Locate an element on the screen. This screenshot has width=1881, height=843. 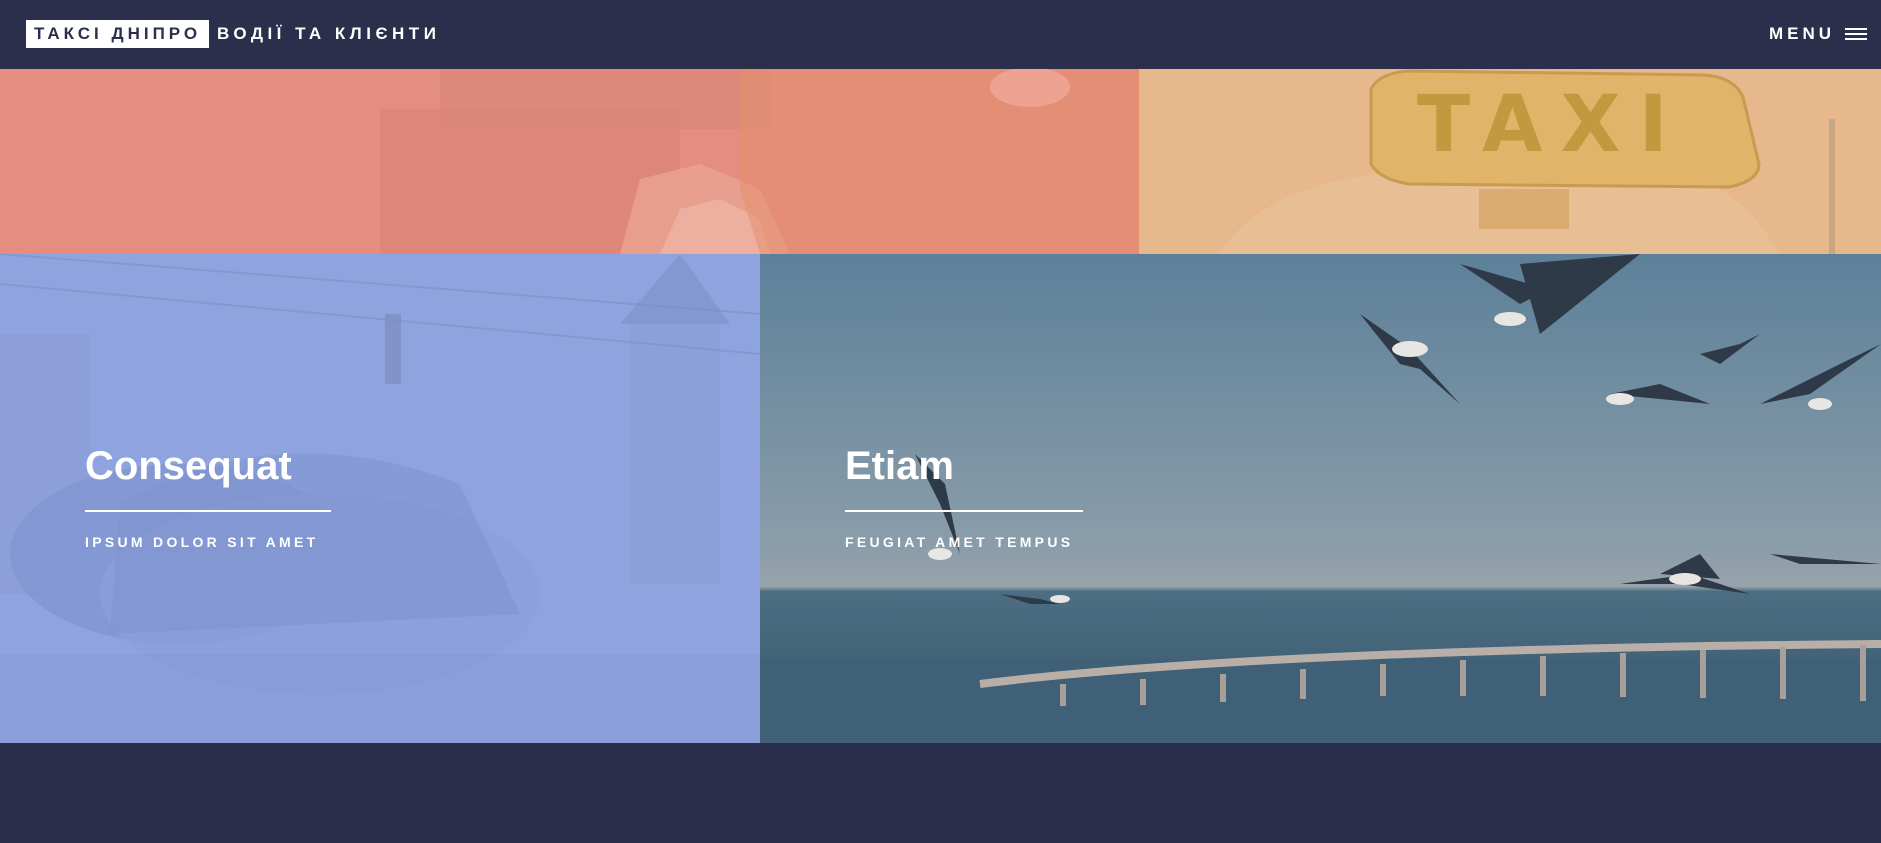
taxi-sign-photo: TAXI is located at coordinates (1510, 161).